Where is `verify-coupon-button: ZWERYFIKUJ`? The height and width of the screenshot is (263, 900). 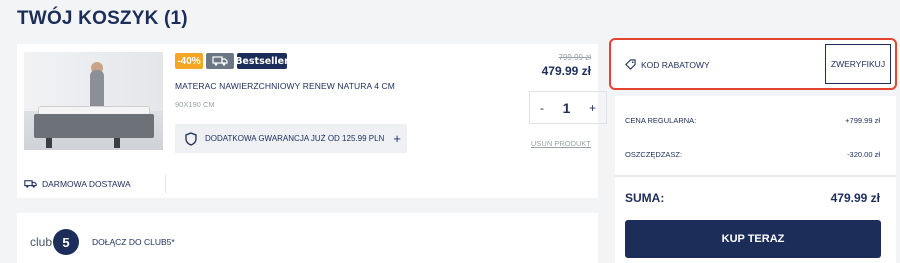 verify-coupon-button: ZWERYFIKUJ is located at coordinates (858, 64).